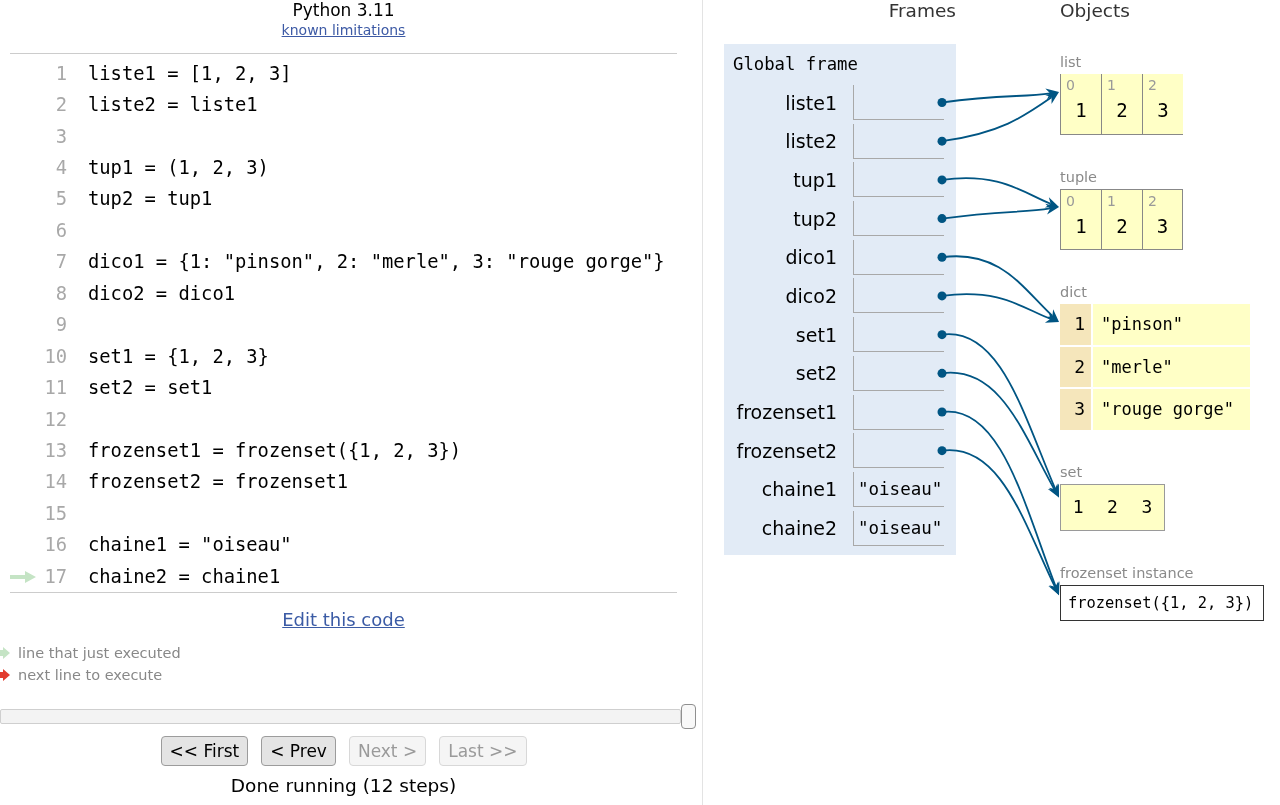  Describe the element at coordinates (1147, 507) in the screenshot. I see `set-element: 3` at that location.